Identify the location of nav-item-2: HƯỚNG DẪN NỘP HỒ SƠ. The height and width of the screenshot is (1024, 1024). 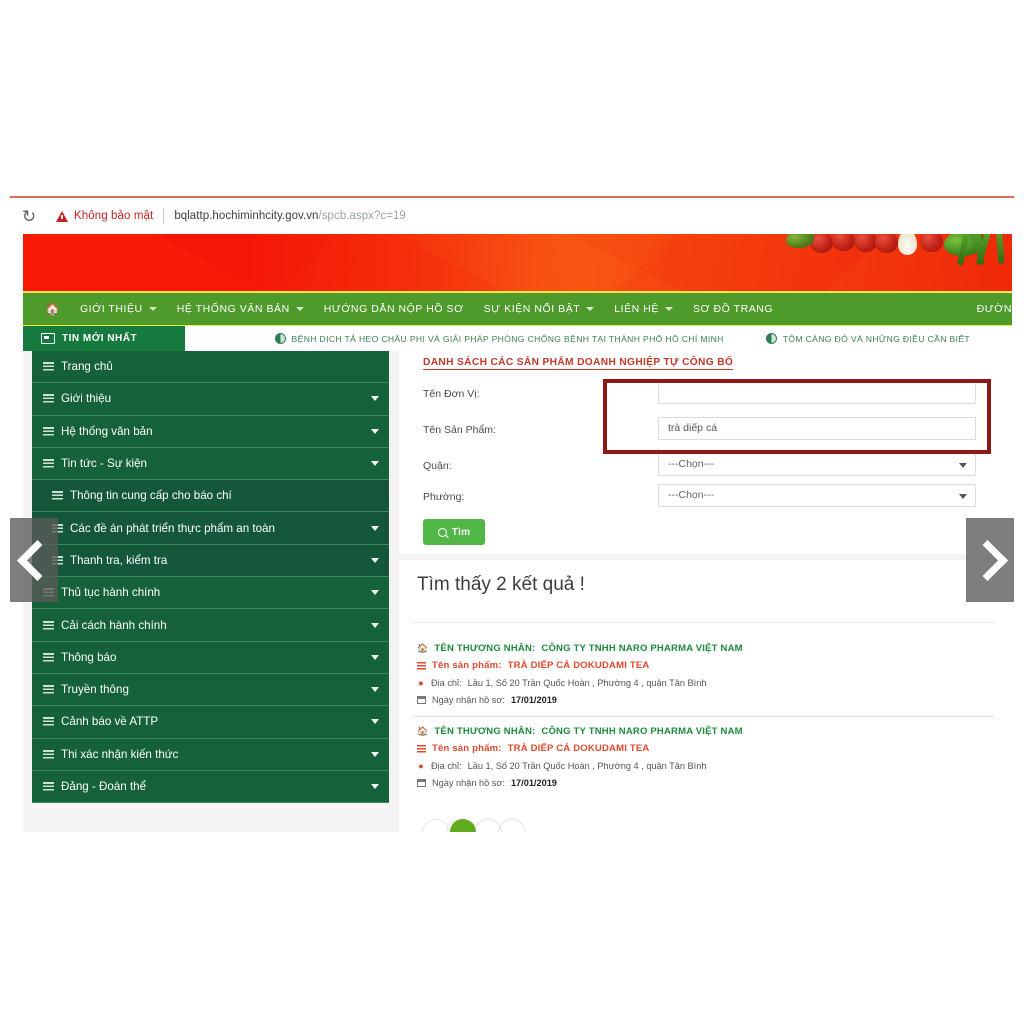
(394, 309).